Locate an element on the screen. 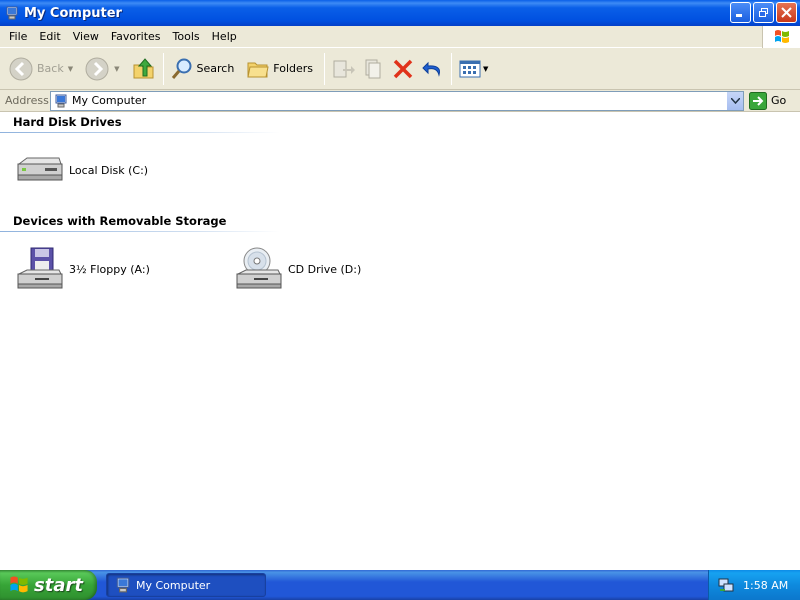  taskbar: start My Computer 1:58 AM is located at coordinates (400, 585).